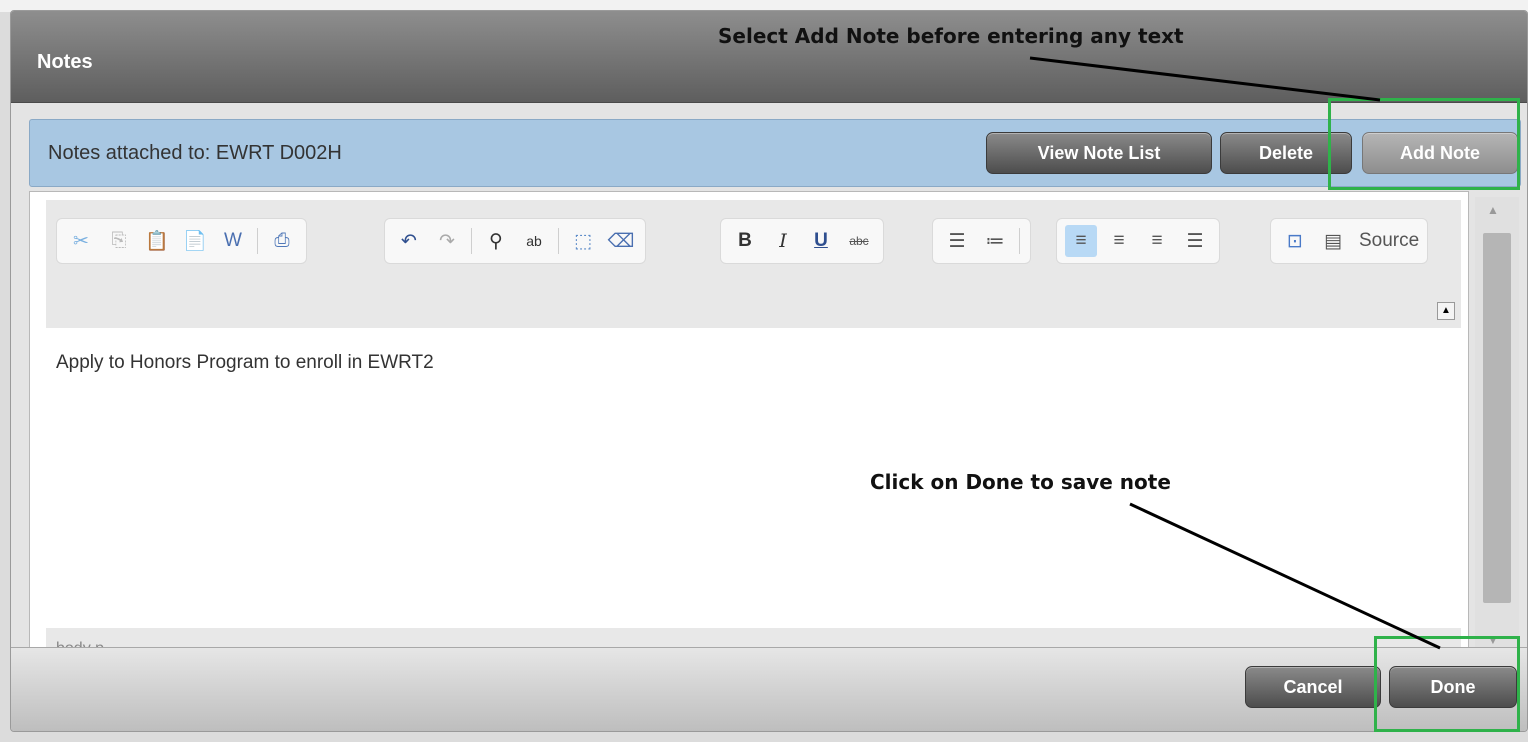  I want to click on align-center-icon: ≡, so click(1119, 241).